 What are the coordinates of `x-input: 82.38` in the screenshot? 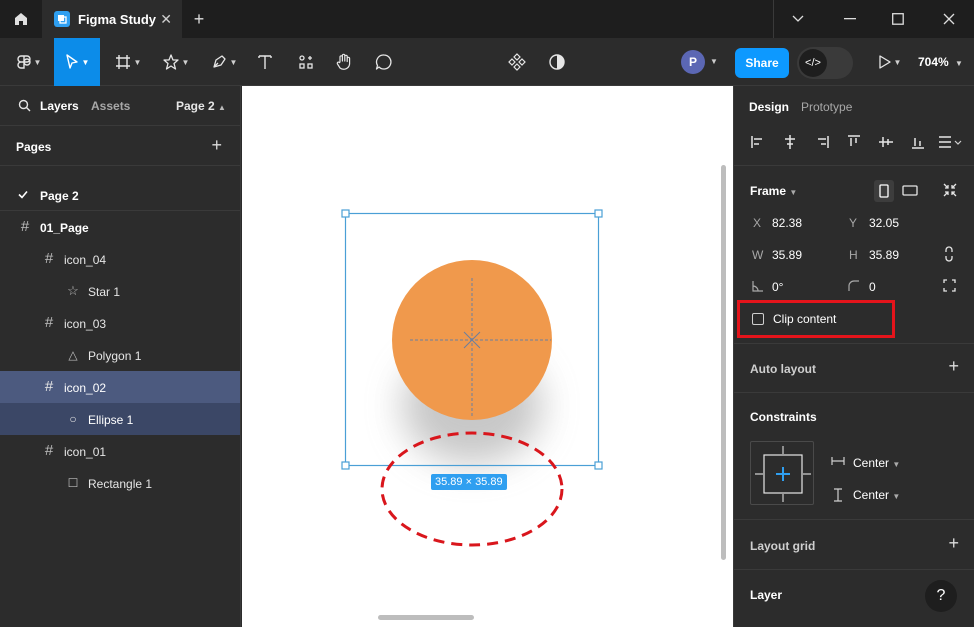 It's located at (787, 223).